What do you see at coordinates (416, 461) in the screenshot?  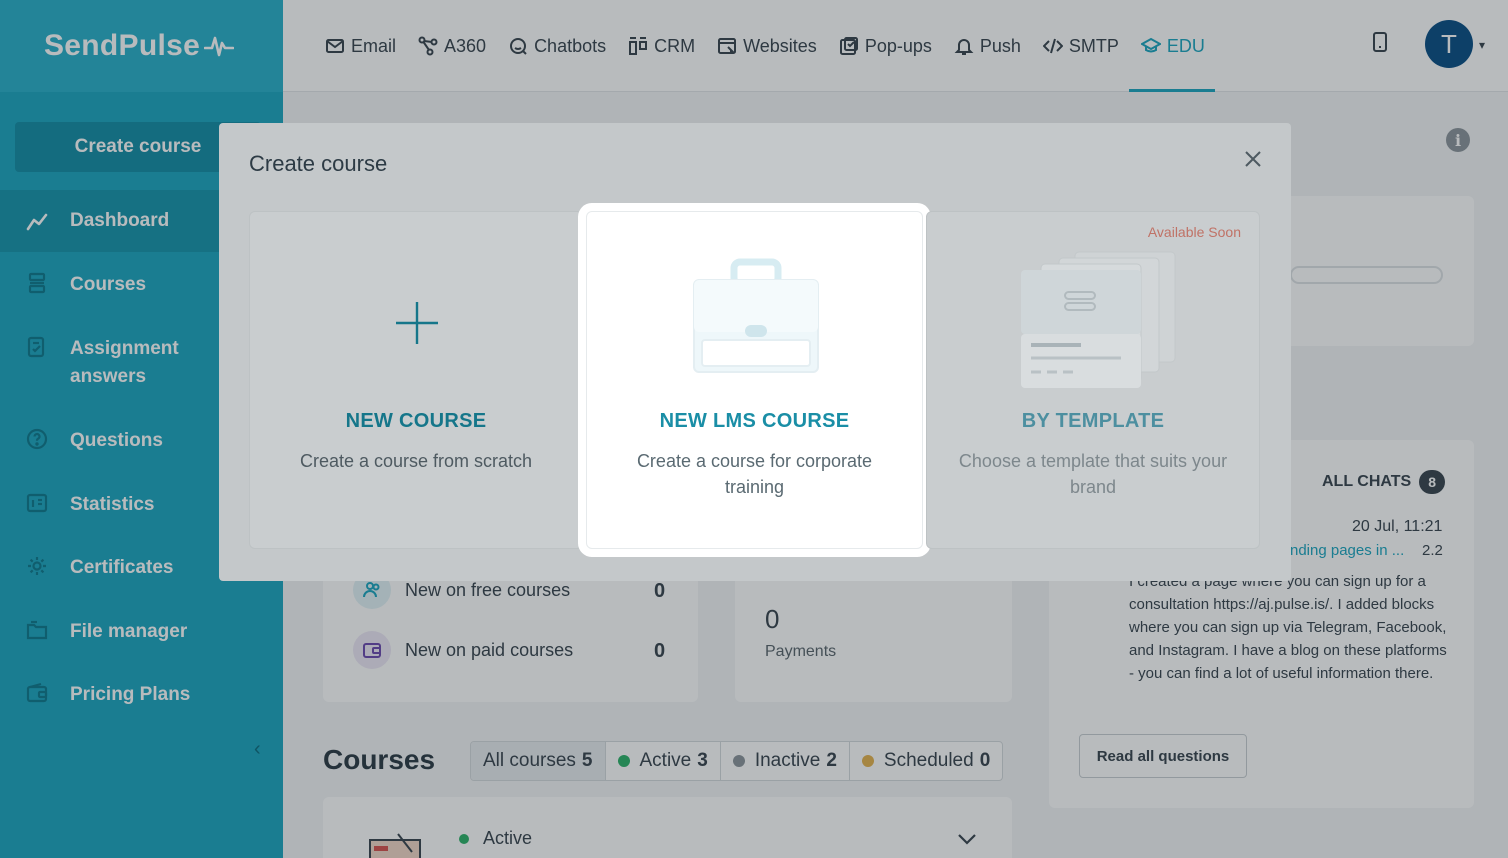 I see `option-description: Create a course from scratch` at bounding box center [416, 461].